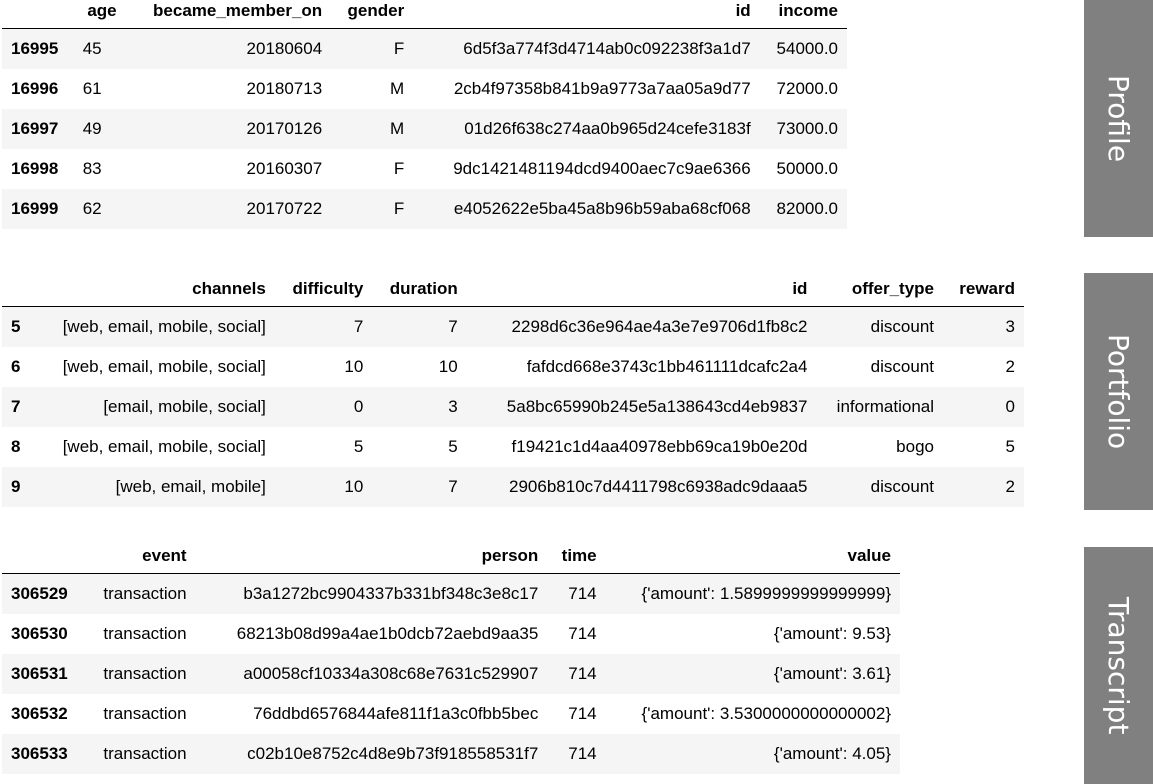  What do you see at coordinates (657, 406) in the screenshot?
I see `cell-id: 5a8bc65990b245e5a138643cd4eb9837` at bounding box center [657, 406].